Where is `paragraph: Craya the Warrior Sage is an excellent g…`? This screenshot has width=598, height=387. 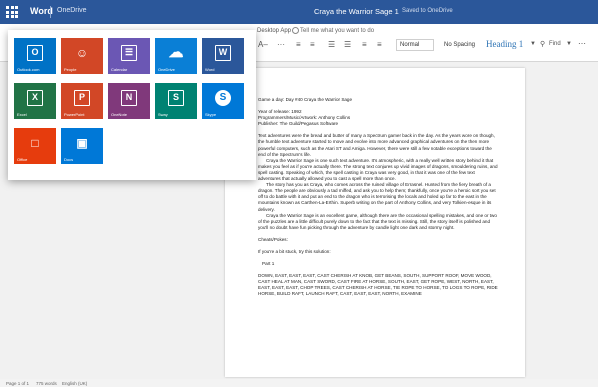
paragraph: Craya the Warrior Sage is an excellent g… is located at coordinates (377, 221).